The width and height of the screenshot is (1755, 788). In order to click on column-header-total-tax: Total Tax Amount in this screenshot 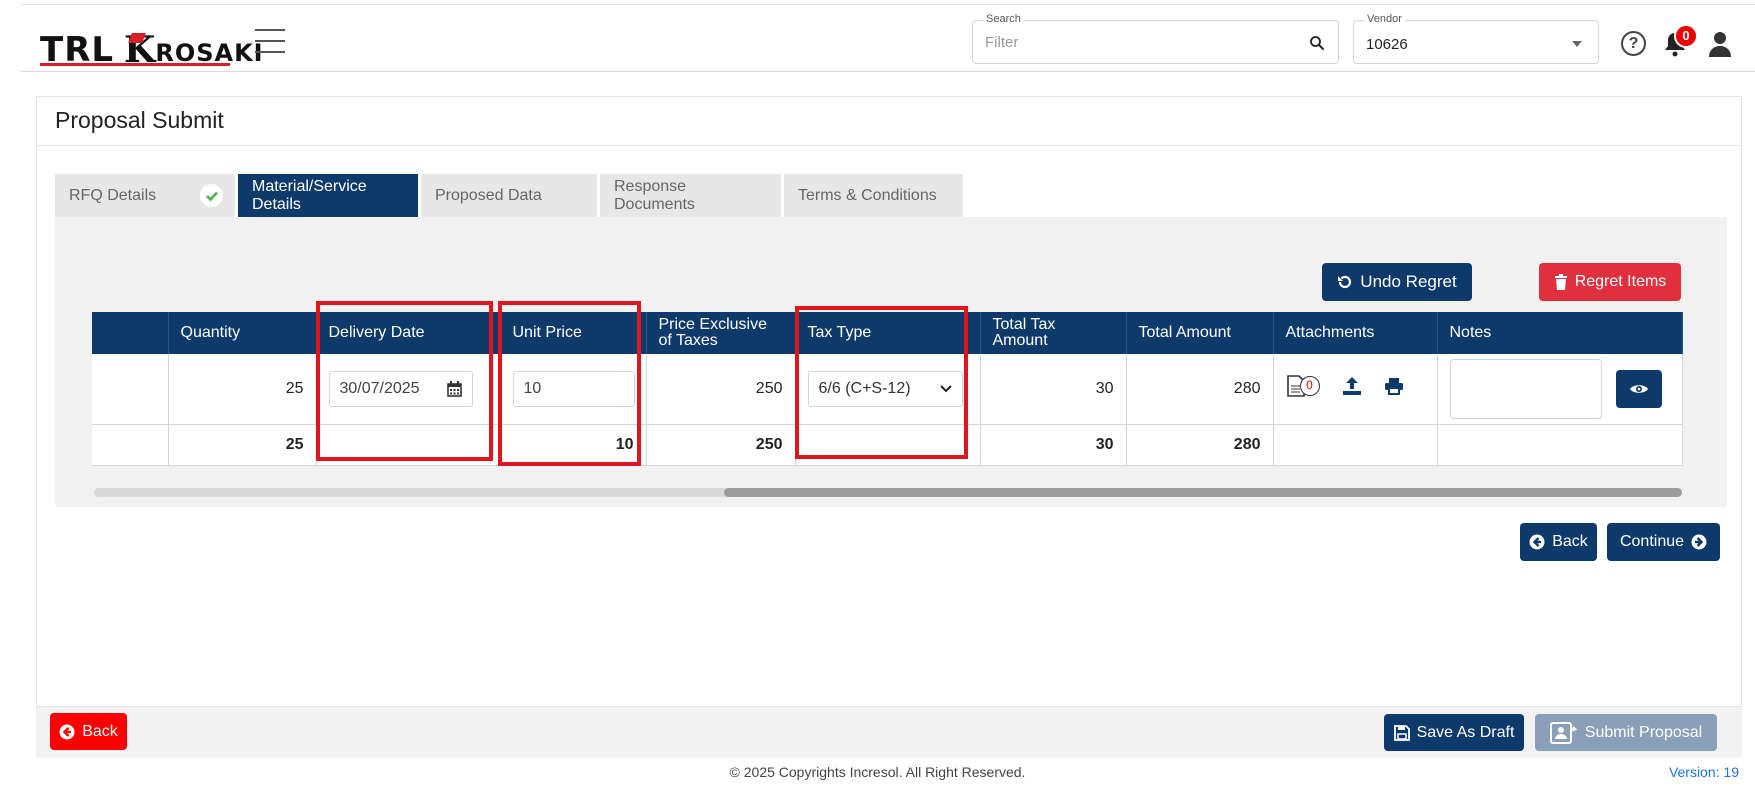, I will do `click(1053, 333)`.